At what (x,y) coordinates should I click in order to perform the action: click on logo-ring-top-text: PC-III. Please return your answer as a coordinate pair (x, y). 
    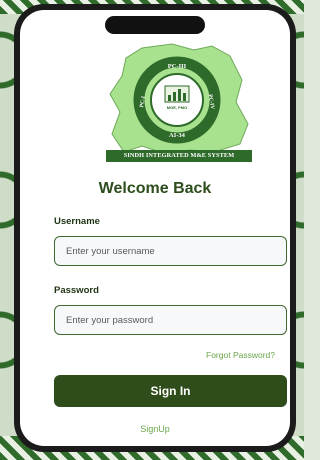
    Looking at the image, I should click on (177, 66).